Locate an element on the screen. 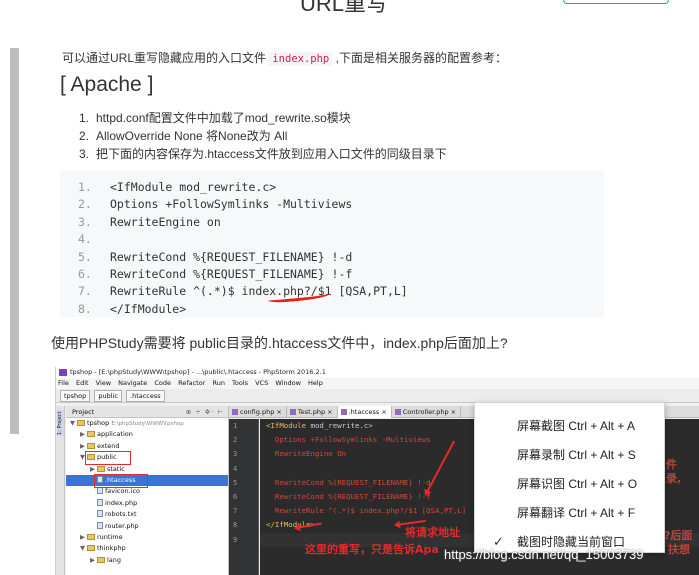  editor-tab-label: config.php is located at coordinates (257, 412).